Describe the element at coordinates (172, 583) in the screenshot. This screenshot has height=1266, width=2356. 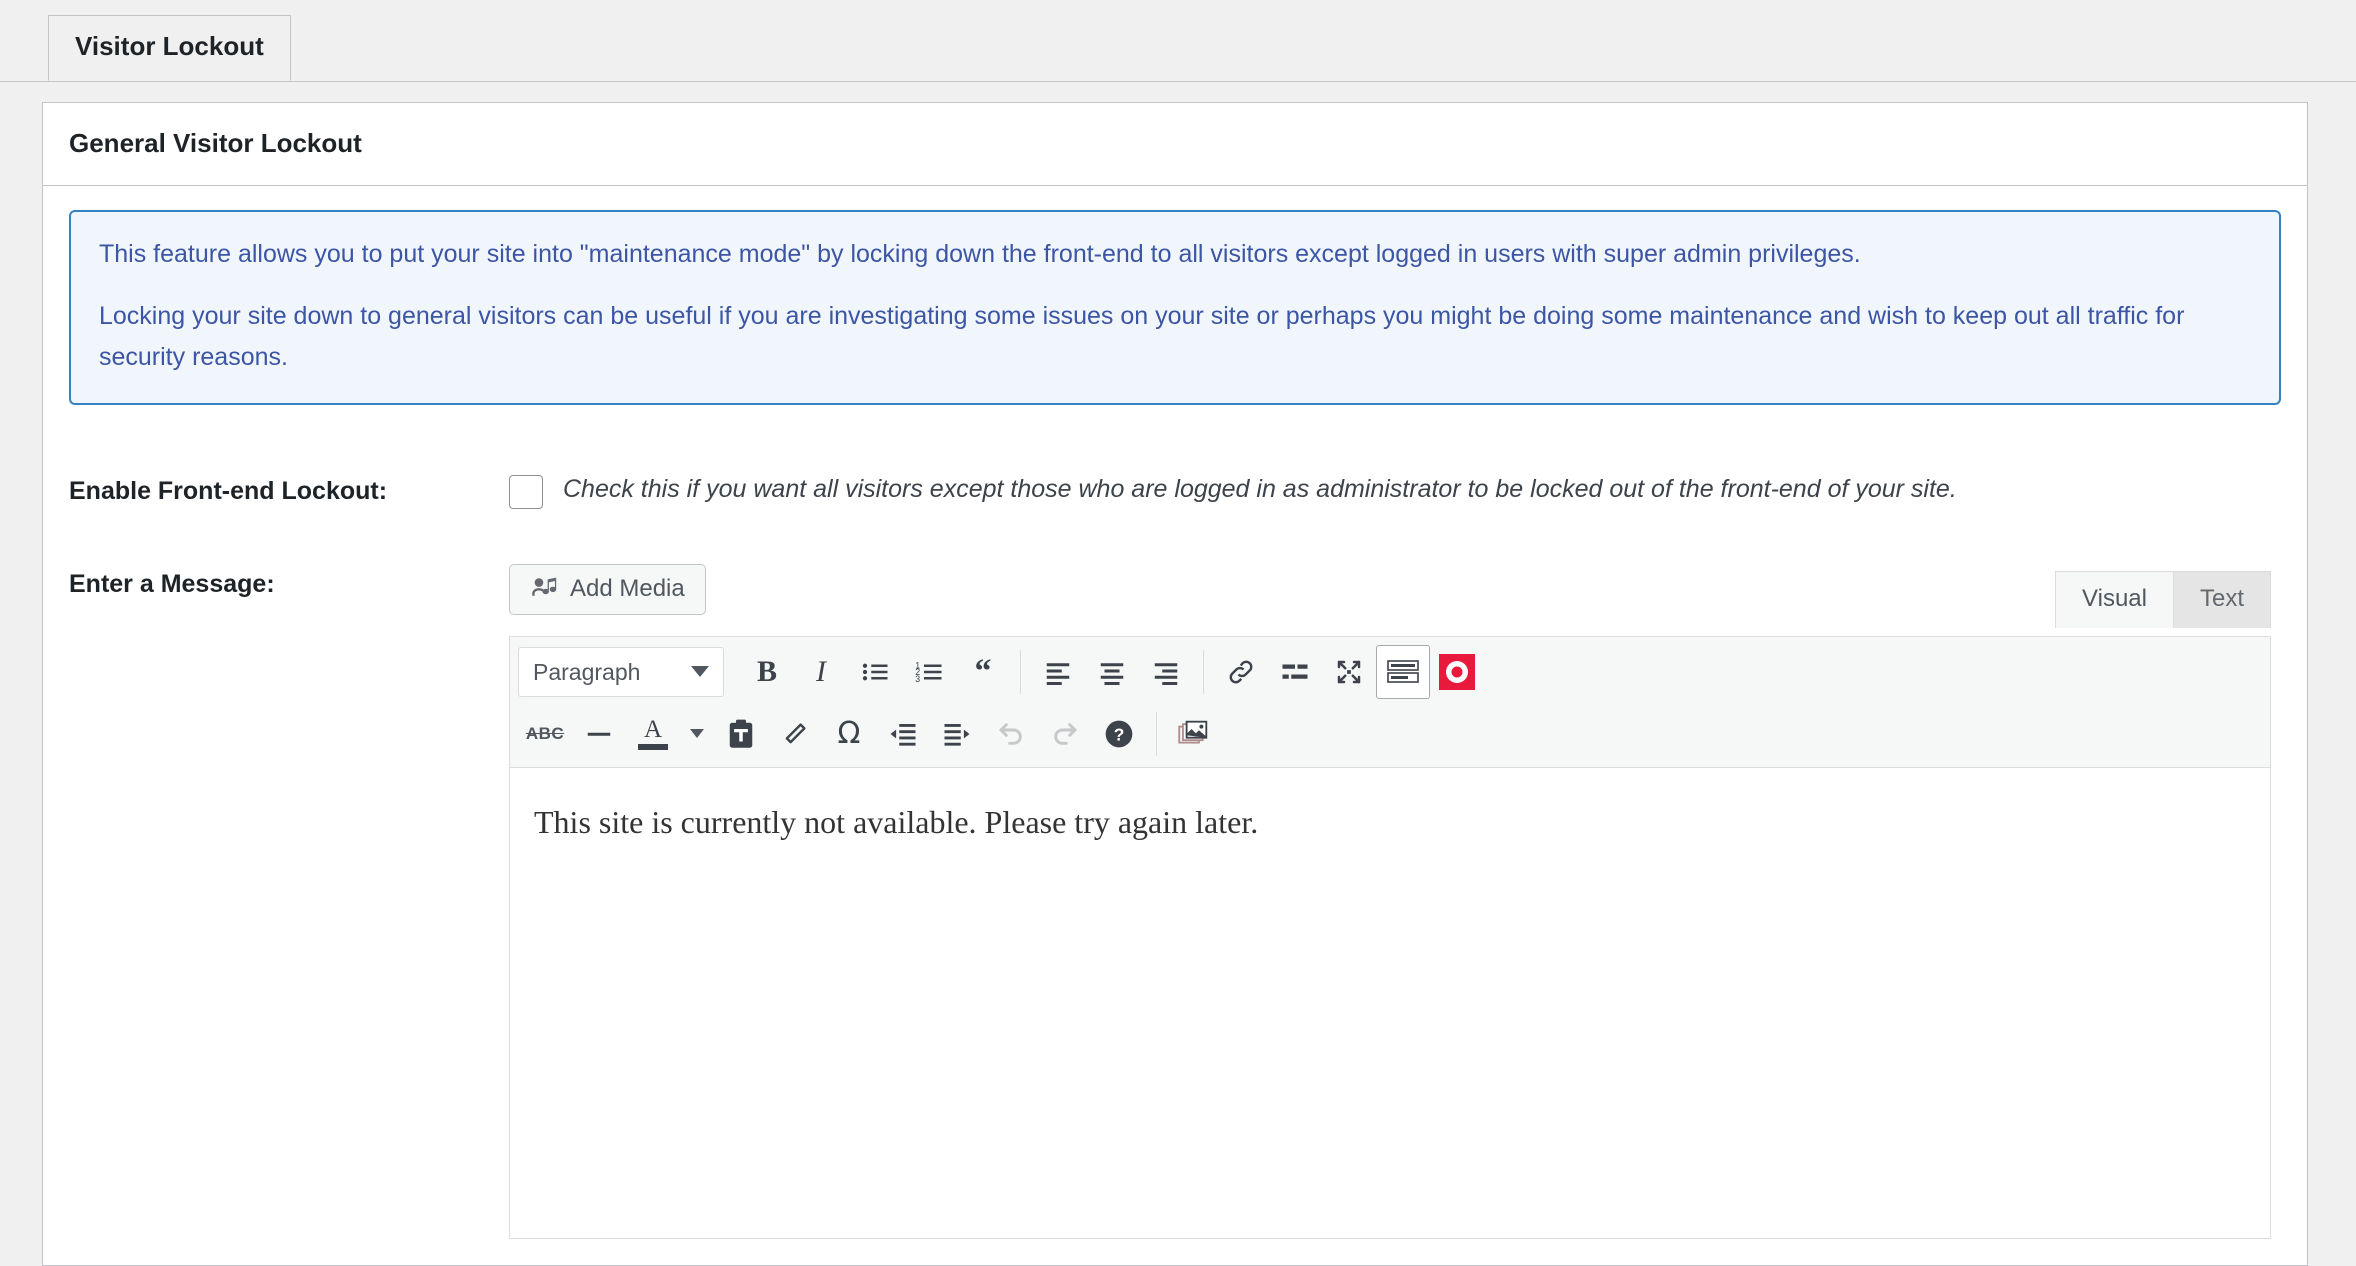
I see `label-text: Enter a Message:` at that location.